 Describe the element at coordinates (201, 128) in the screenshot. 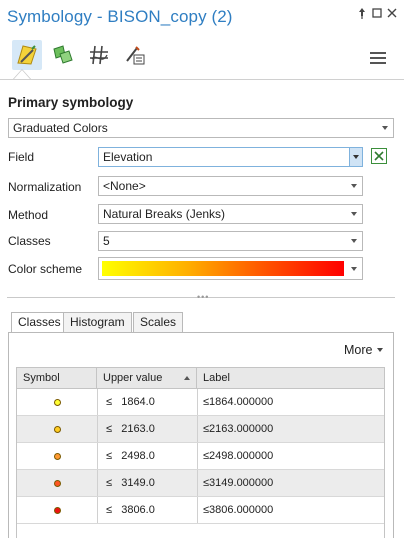

I see `renderer-dropdown: Graduated Colors` at that location.